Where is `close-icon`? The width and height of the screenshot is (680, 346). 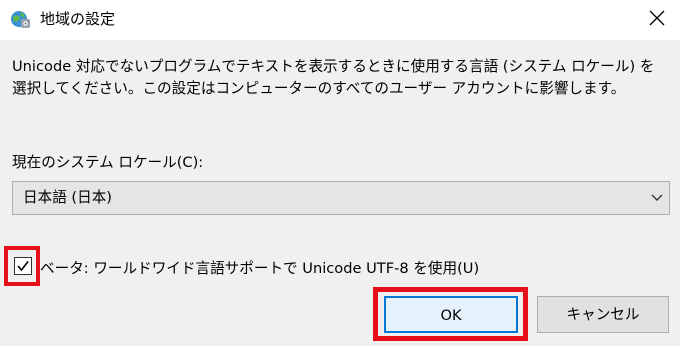 close-icon is located at coordinates (657, 18).